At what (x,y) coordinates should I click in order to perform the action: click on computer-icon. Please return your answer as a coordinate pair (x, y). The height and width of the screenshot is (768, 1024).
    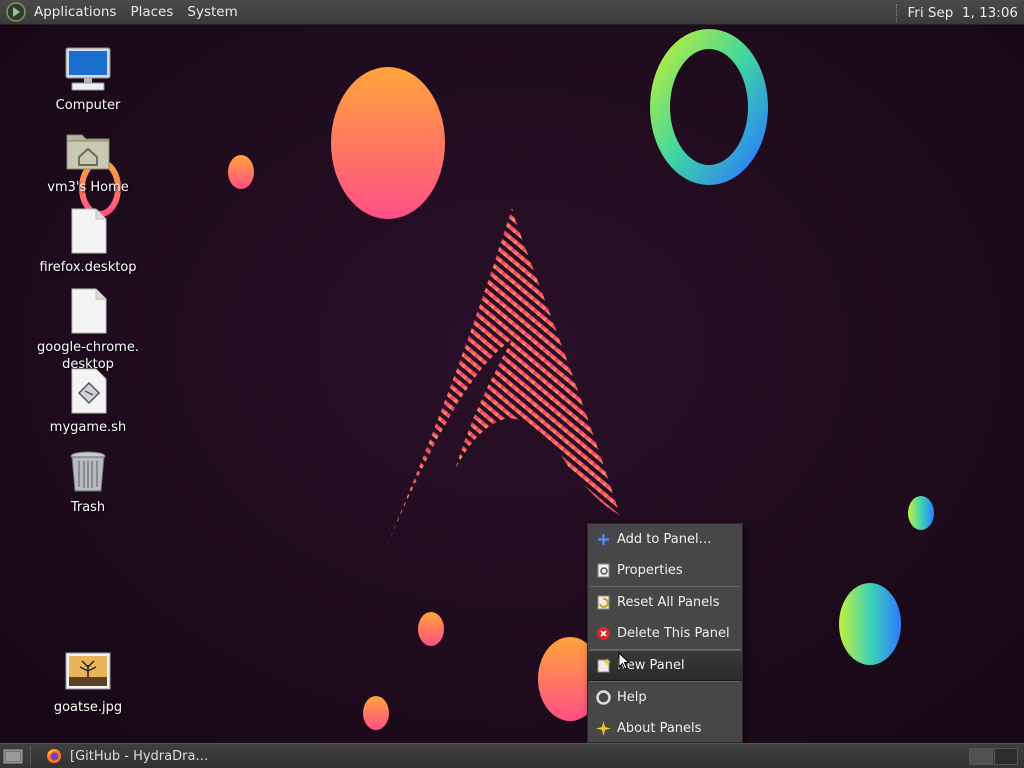
    Looking at the image, I should click on (88, 69).